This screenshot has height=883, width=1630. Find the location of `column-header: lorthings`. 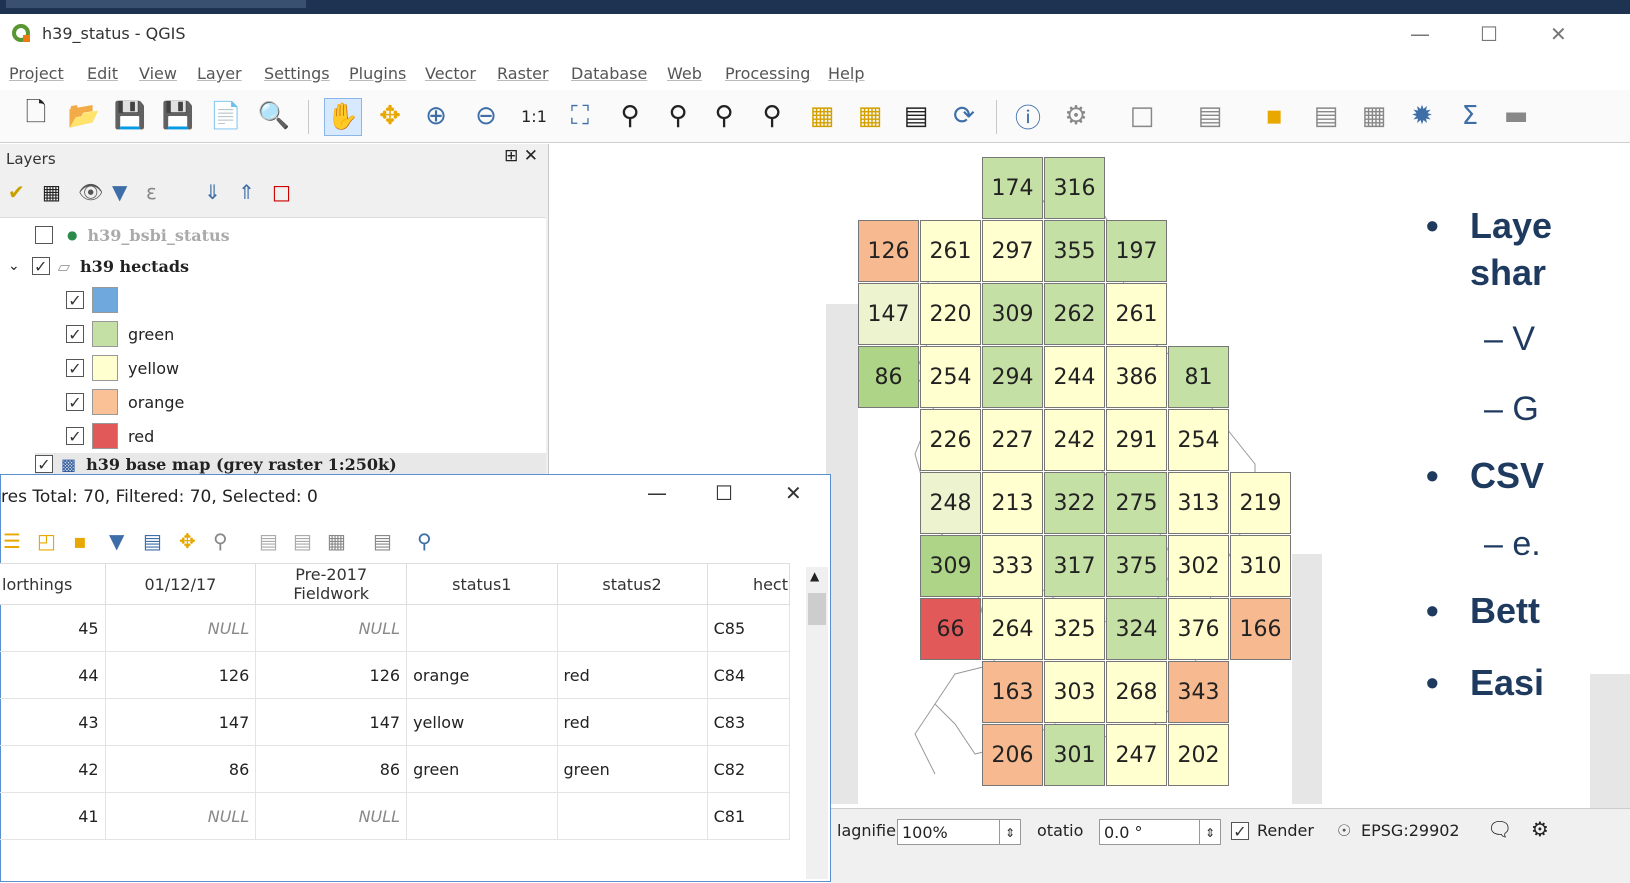

column-header: lorthings is located at coordinates (53, 584).